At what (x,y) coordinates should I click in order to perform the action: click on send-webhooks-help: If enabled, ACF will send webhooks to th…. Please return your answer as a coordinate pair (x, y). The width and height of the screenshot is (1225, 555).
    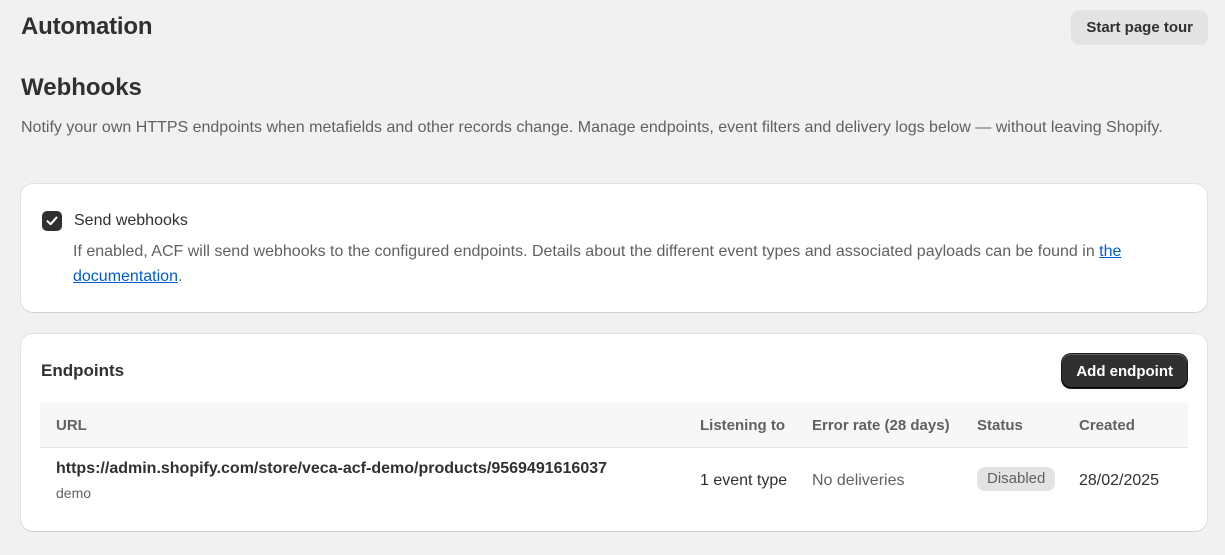
    Looking at the image, I should click on (630, 264).